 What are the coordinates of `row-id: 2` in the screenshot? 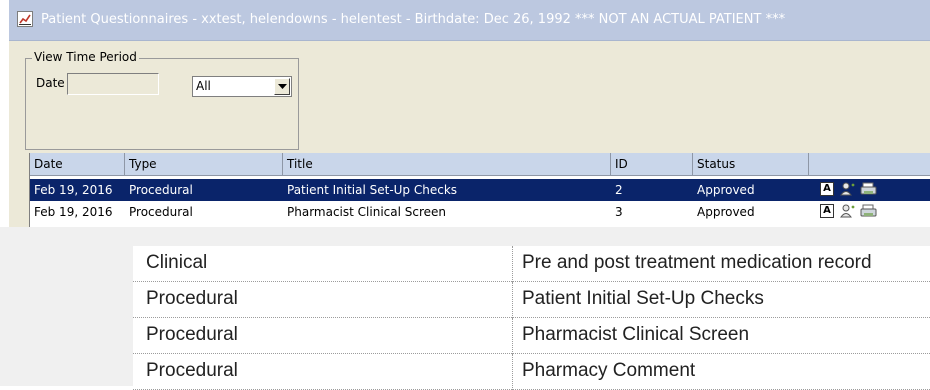 It's located at (619, 190).